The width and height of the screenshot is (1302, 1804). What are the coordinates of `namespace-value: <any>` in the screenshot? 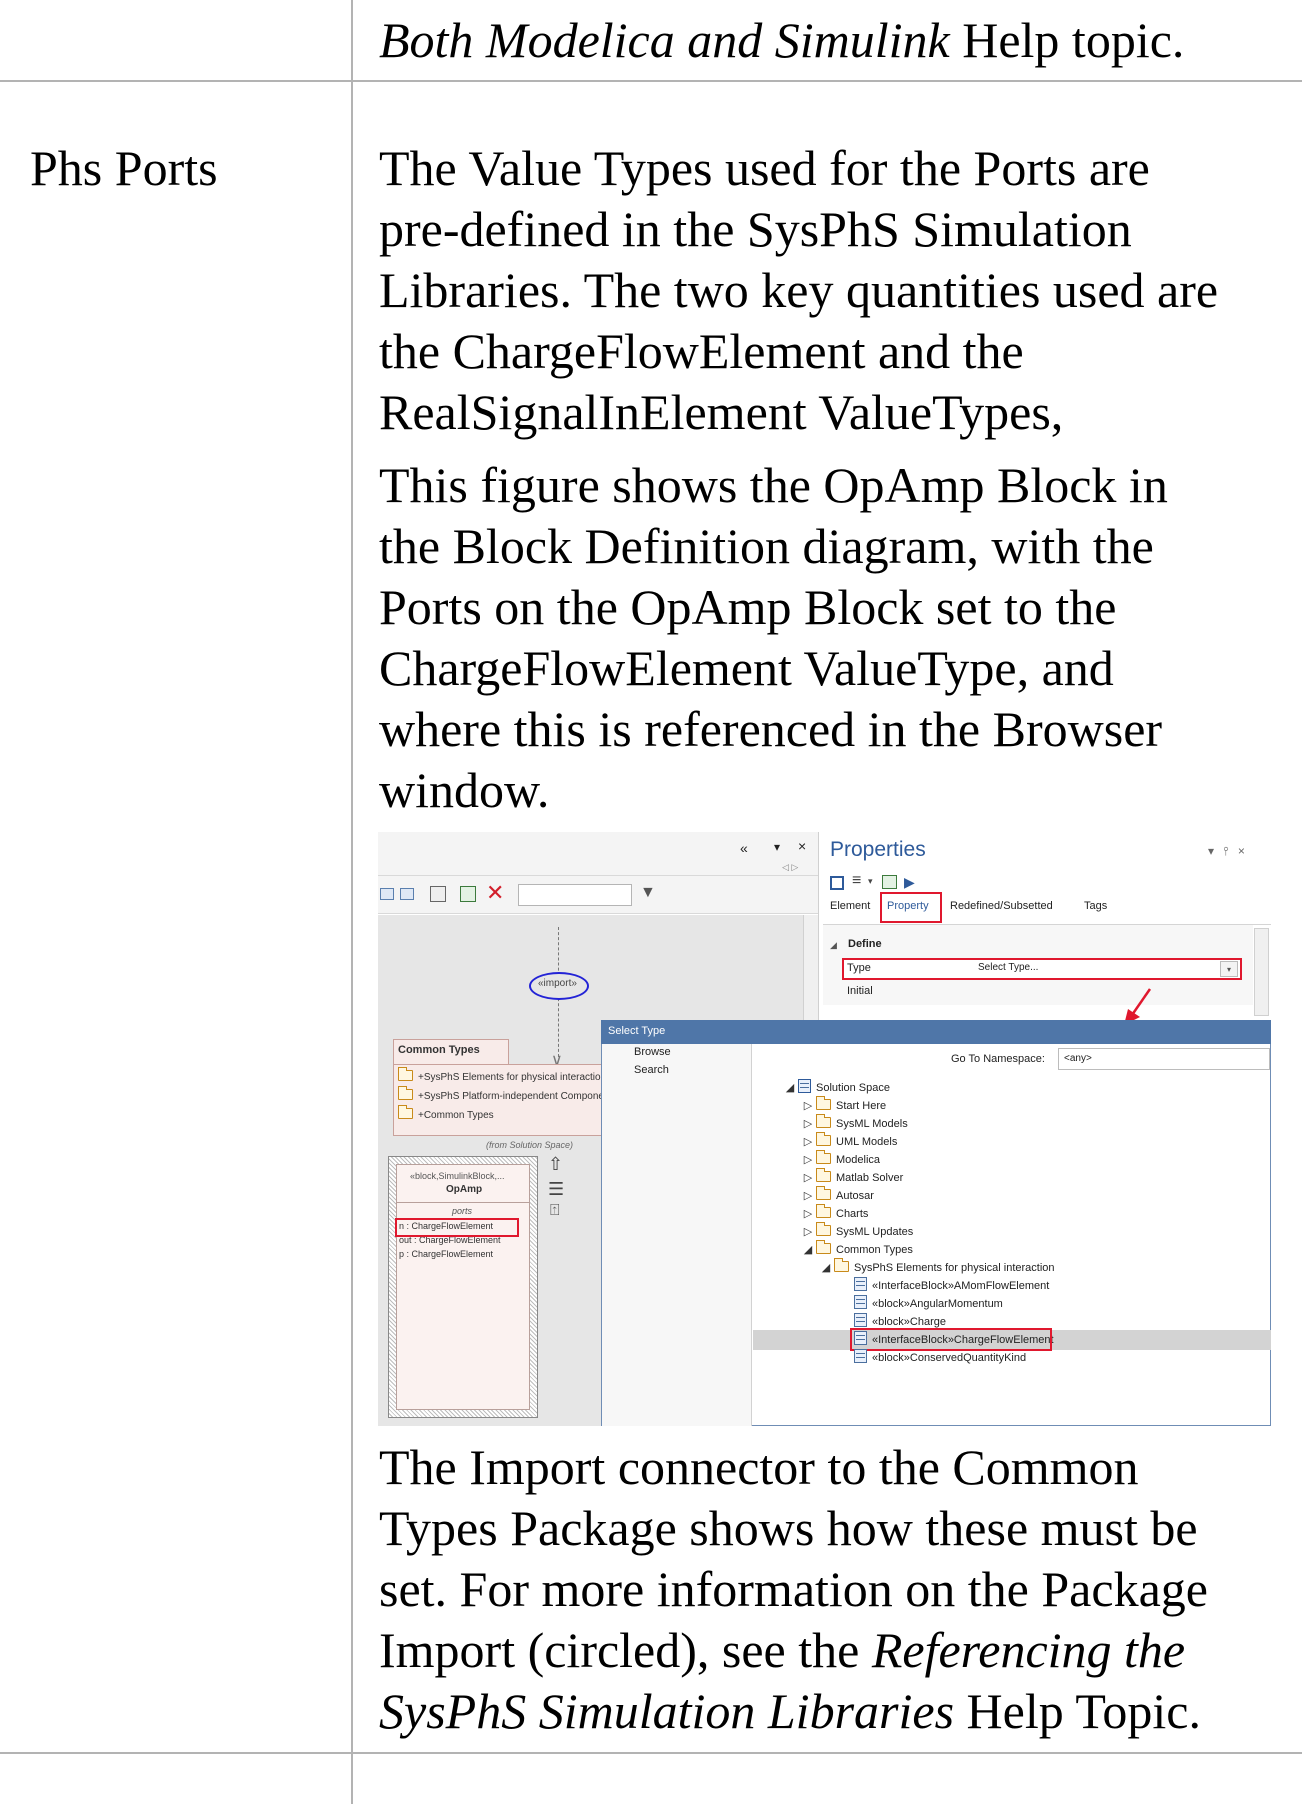 It's located at (1078, 1058).